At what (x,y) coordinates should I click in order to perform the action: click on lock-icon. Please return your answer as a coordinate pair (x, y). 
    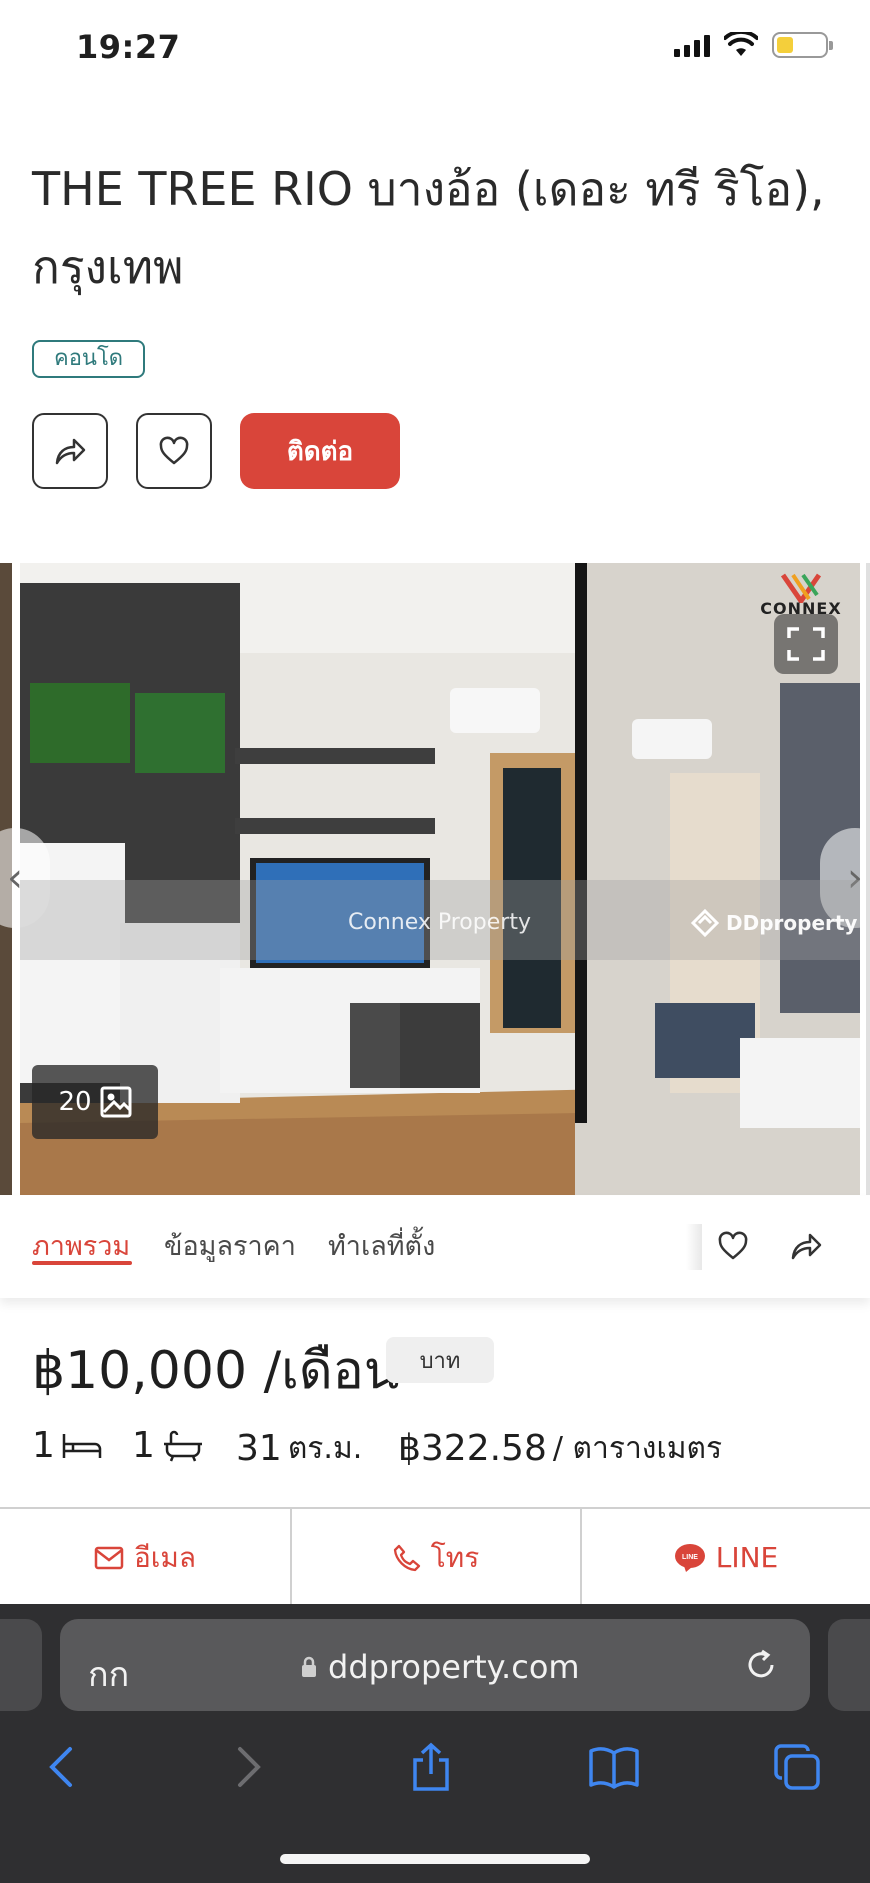
    Looking at the image, I should click on (309, 1666).